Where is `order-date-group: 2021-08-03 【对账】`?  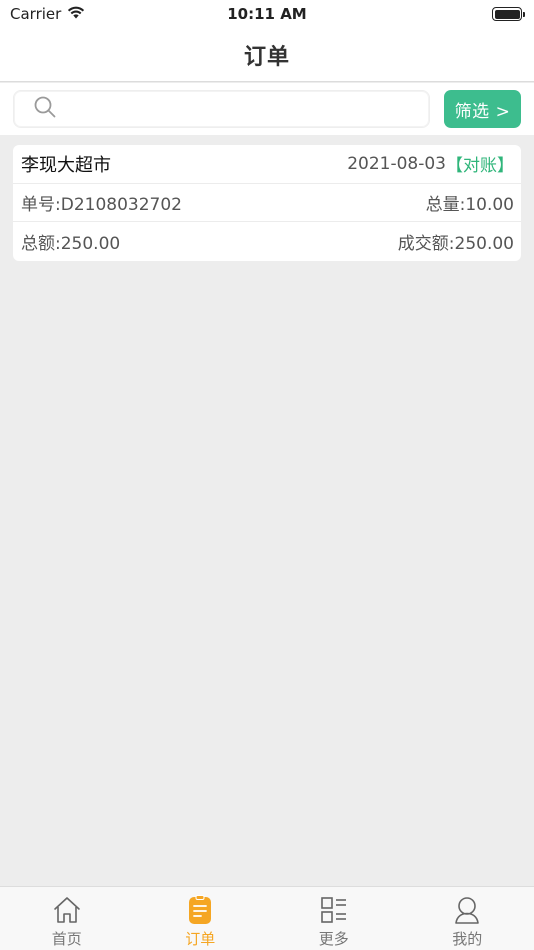 order-date-group: 2021-08-03 【对账】 is located at coordinates (430, 164).